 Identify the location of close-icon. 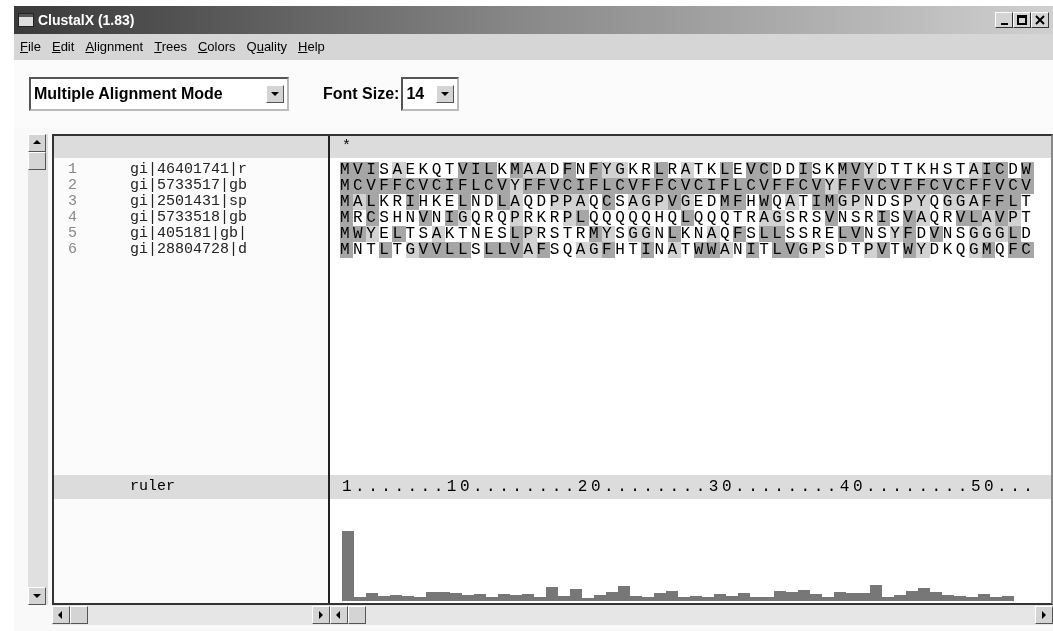
(1040, 20).